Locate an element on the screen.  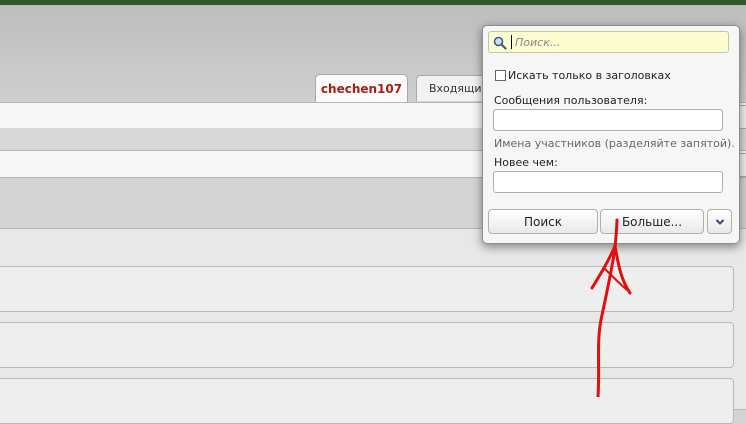
titles-only-option: Искать только в заголовках is located at coordinates (583, 75).